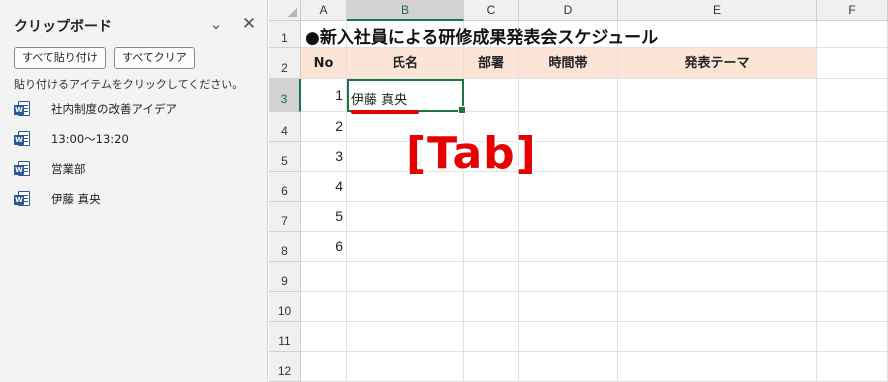  What do you see at coordinates (324, 187) in the screenshot?
I see `cell-no: 4` at bounding box center [324, 187].